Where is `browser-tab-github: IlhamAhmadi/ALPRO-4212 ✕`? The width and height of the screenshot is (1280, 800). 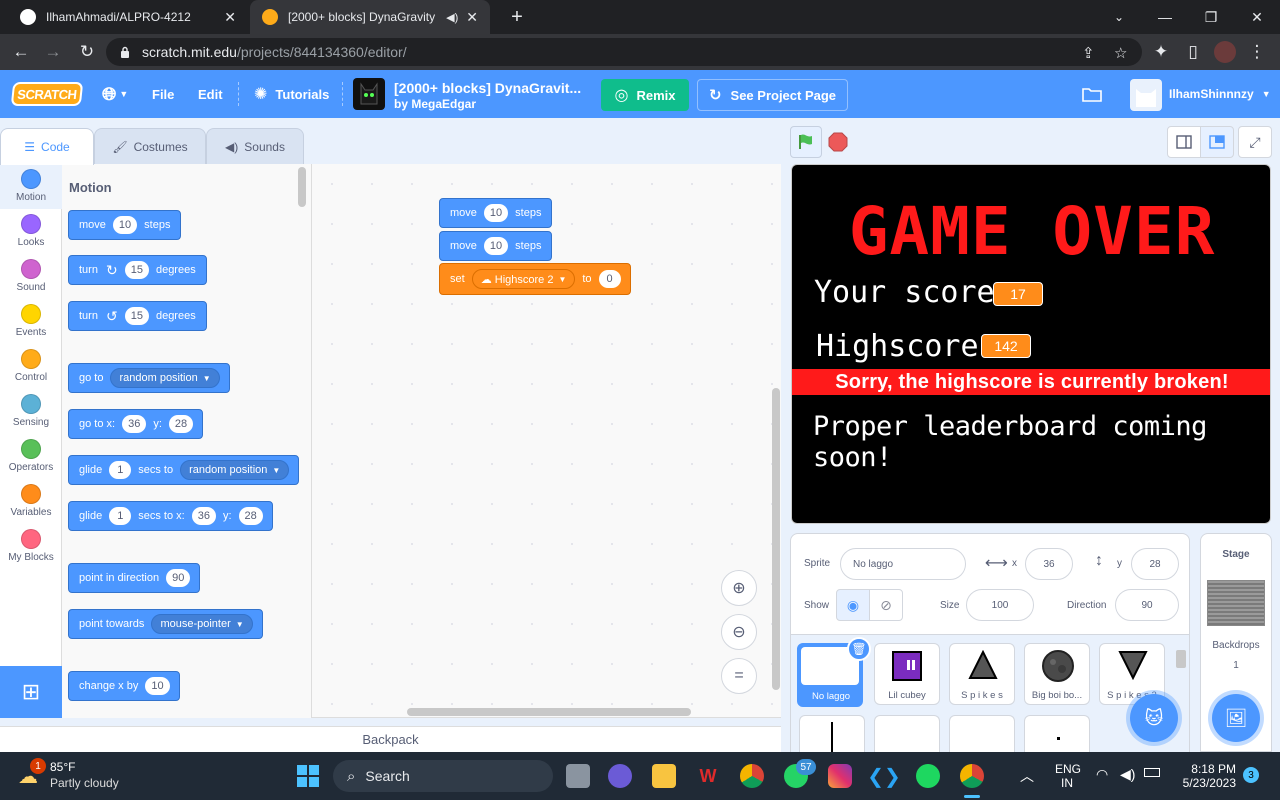 browser-tab-github: IlhamAhmadi/ALPRO-4212 ✕ is located at coordinates (128, 17).